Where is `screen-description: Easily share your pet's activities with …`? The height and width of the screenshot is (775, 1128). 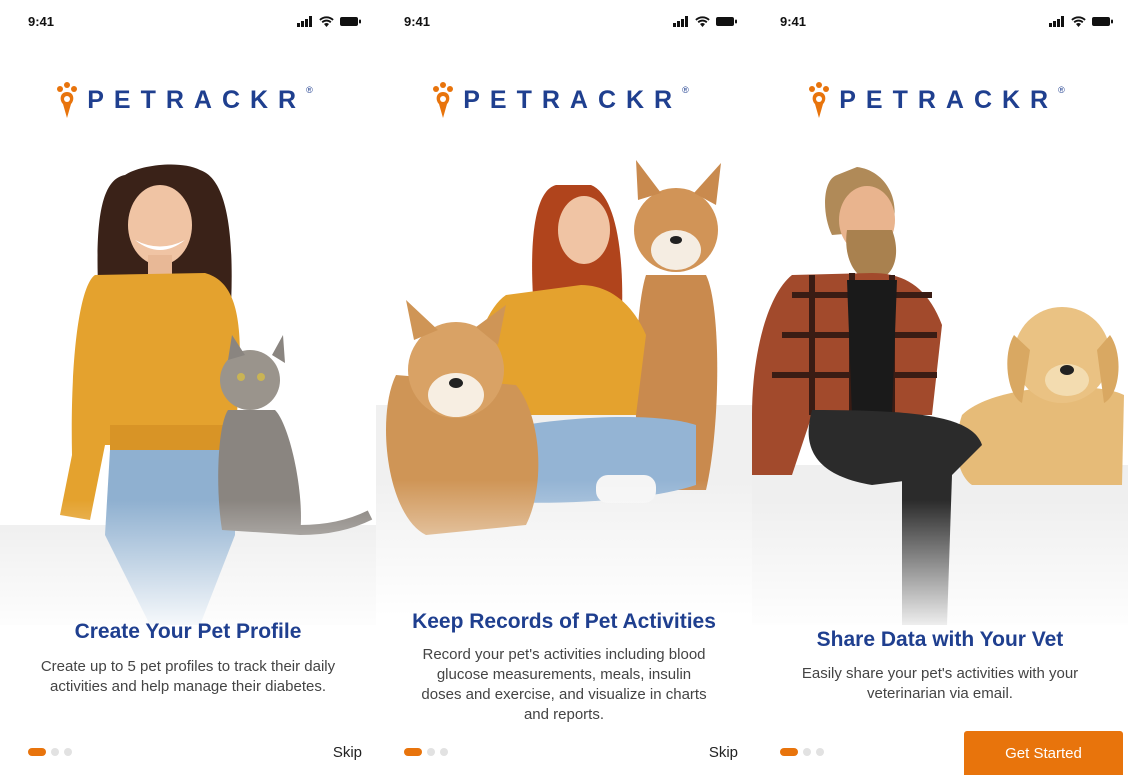
screen-description: Easily share your pet's activities with … is located at coordinates (940, 683).